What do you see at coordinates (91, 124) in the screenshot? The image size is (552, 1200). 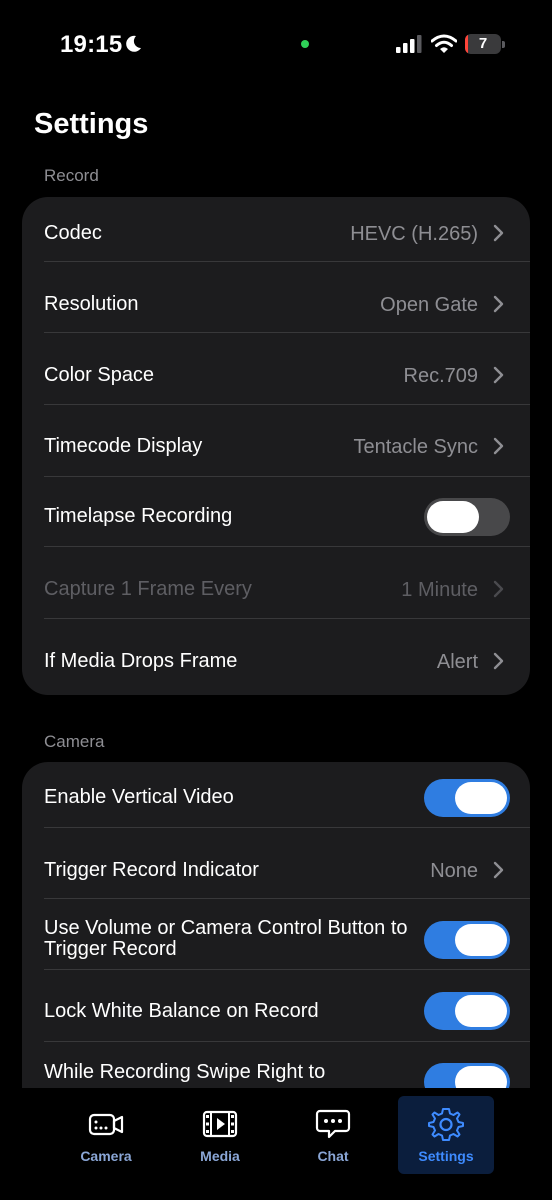 I see `page-title: Settings` at bounding box center [91, 124].